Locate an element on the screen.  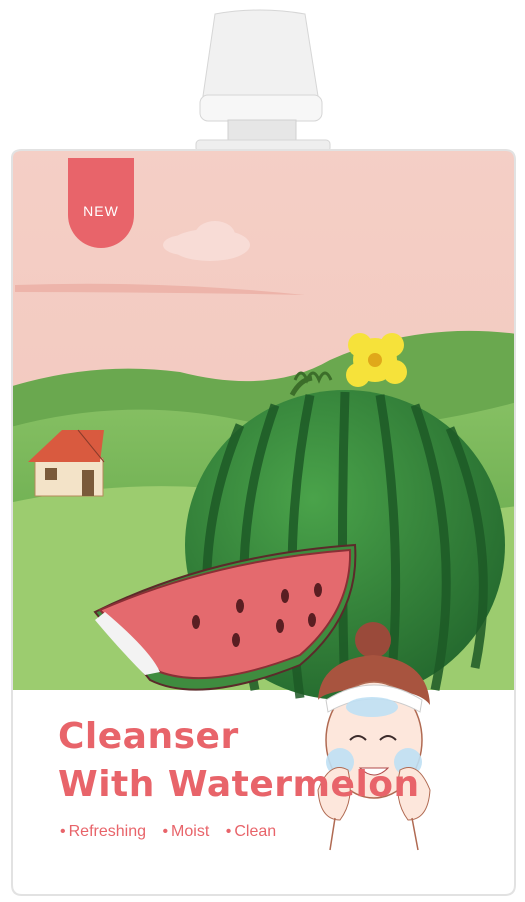
feature-list: Refreshing Moist Clean is located at coordinates (174, 832).